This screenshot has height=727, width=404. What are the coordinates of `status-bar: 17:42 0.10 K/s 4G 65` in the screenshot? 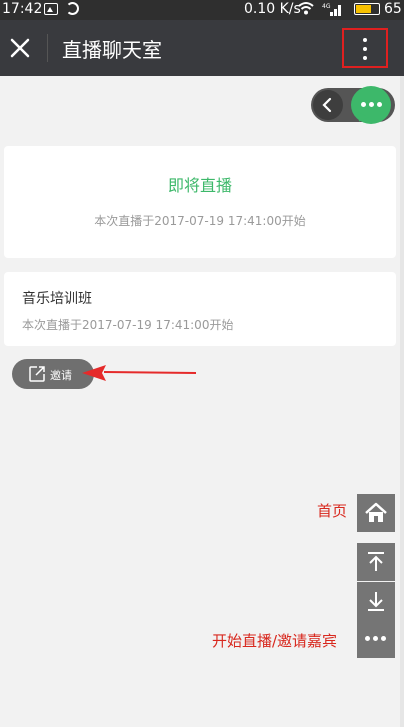 It's located at (202, 10).